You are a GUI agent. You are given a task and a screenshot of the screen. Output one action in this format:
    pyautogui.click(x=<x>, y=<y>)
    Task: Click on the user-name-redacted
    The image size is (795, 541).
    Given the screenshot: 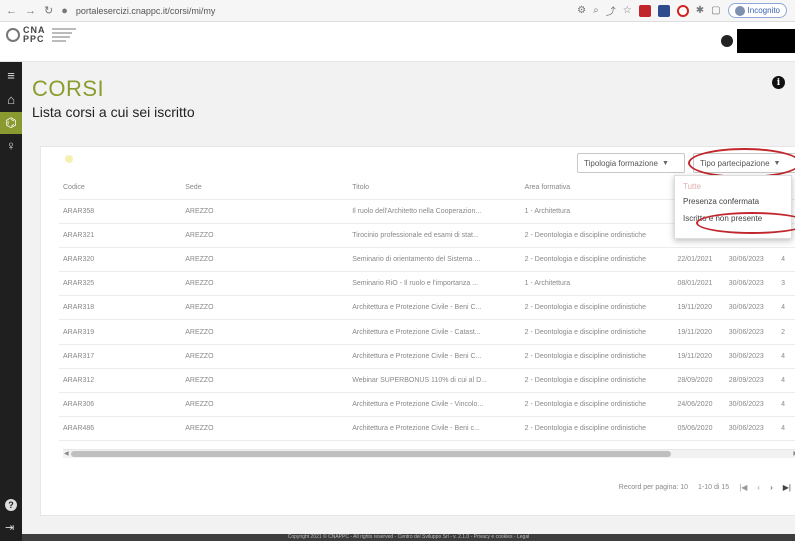 What is the action you would take?
    pyautogui.click(x=766, y=41)
    